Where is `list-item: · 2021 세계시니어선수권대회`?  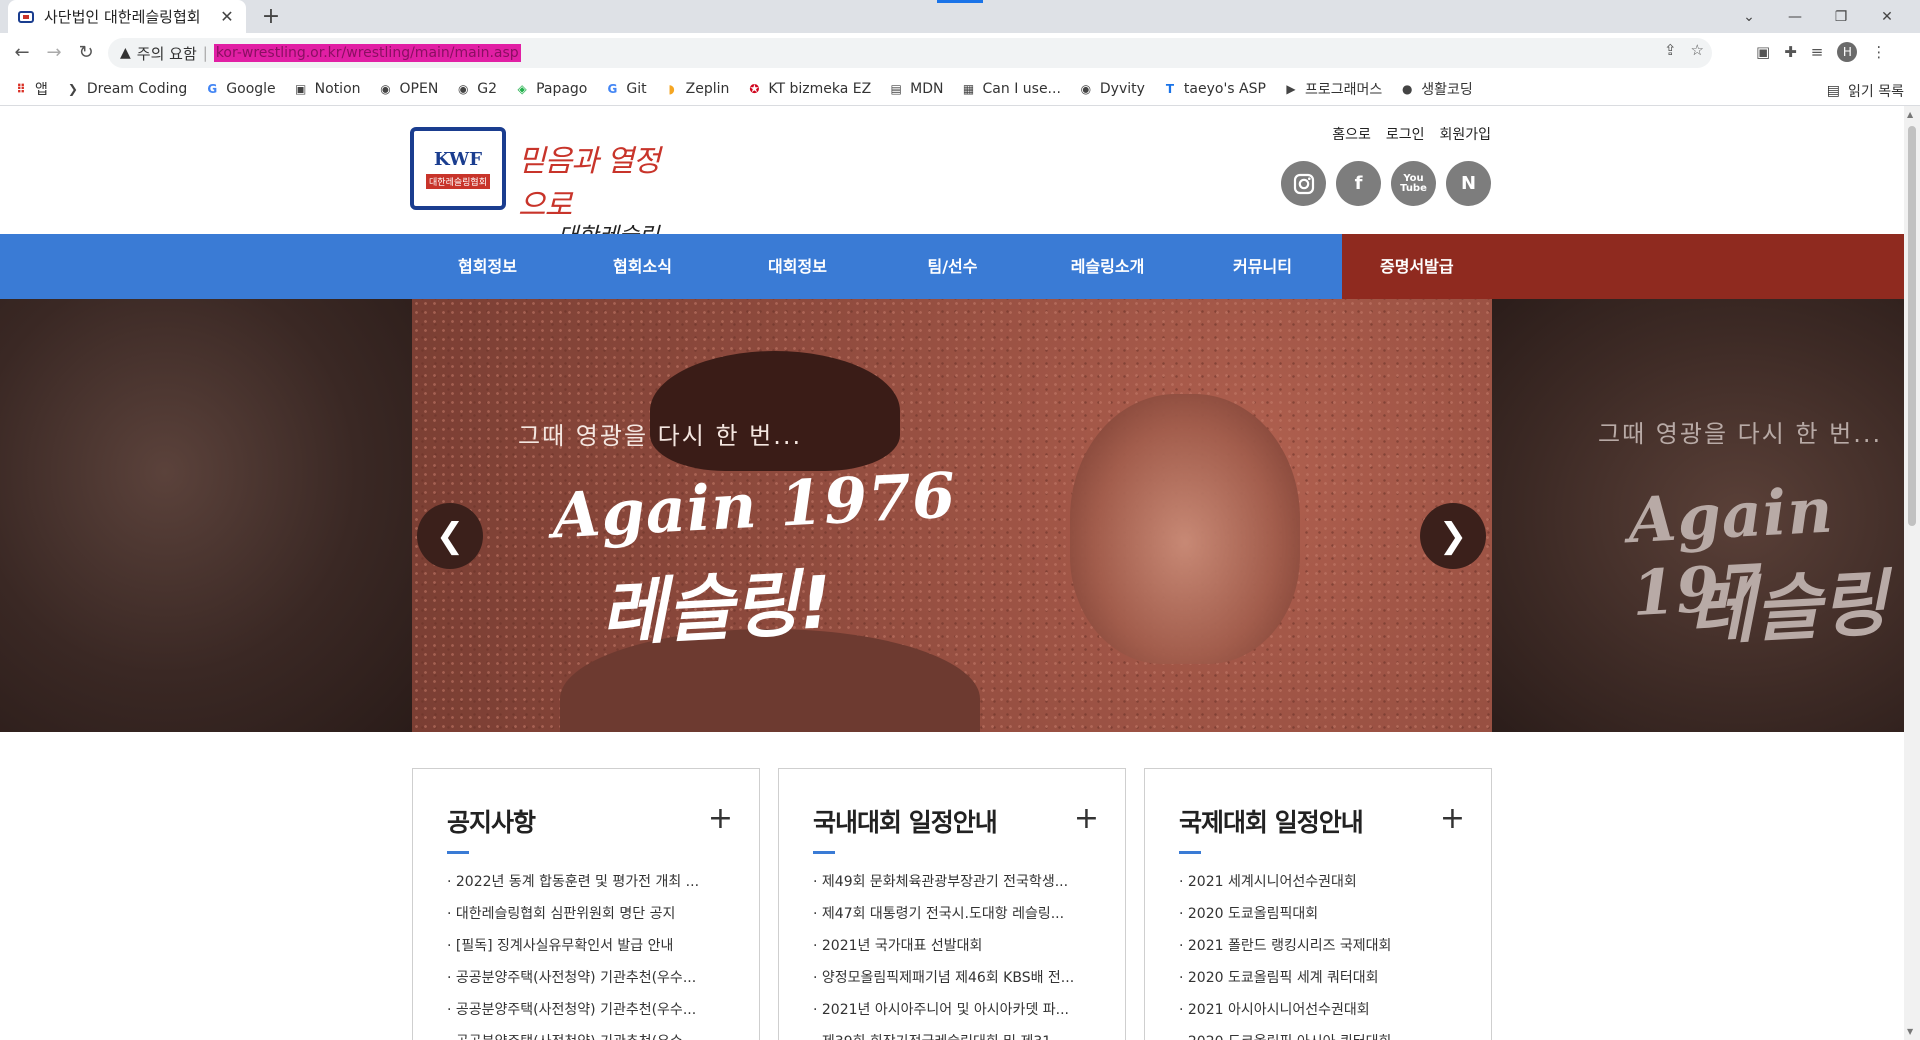
list-item: · 2021 세계시니어선수권대회 is located at coordinates (1320, 882).